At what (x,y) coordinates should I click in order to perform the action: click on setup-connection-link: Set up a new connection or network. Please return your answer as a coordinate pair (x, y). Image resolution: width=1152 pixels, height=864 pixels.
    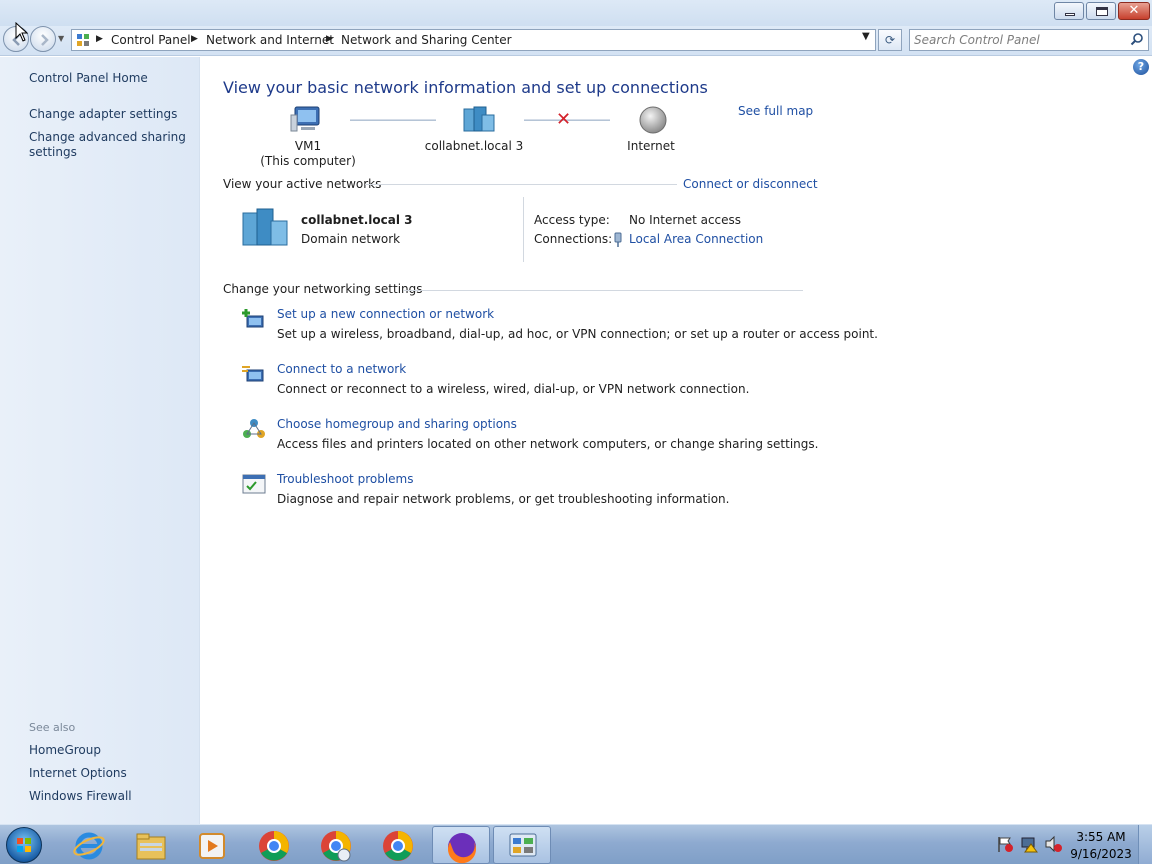
    Looking at the image, I should click on (385, 314).